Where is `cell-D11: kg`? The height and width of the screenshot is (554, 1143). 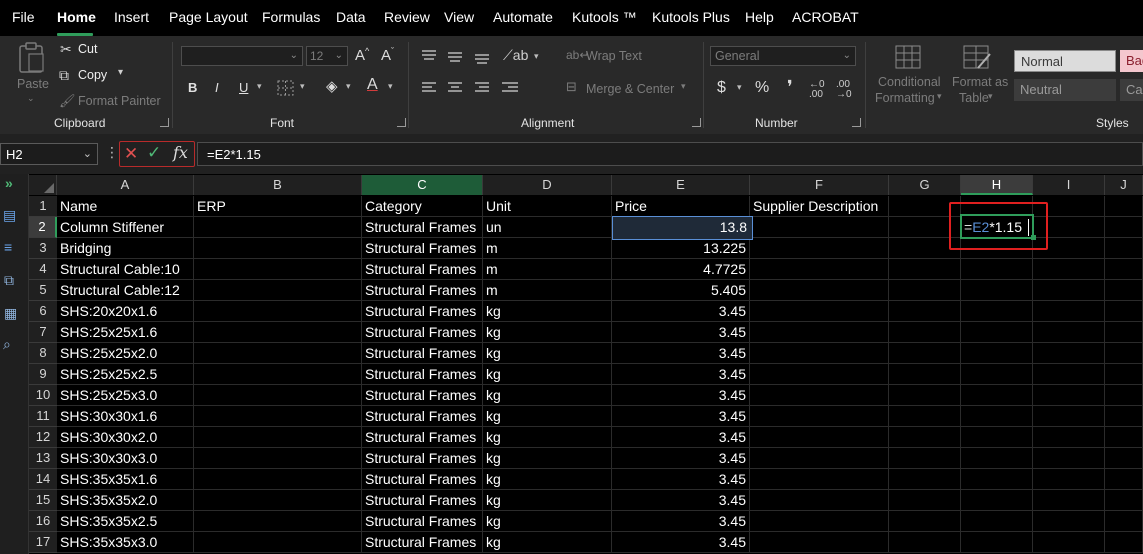 cell-D11: kg is located at coordinates (547, 416).